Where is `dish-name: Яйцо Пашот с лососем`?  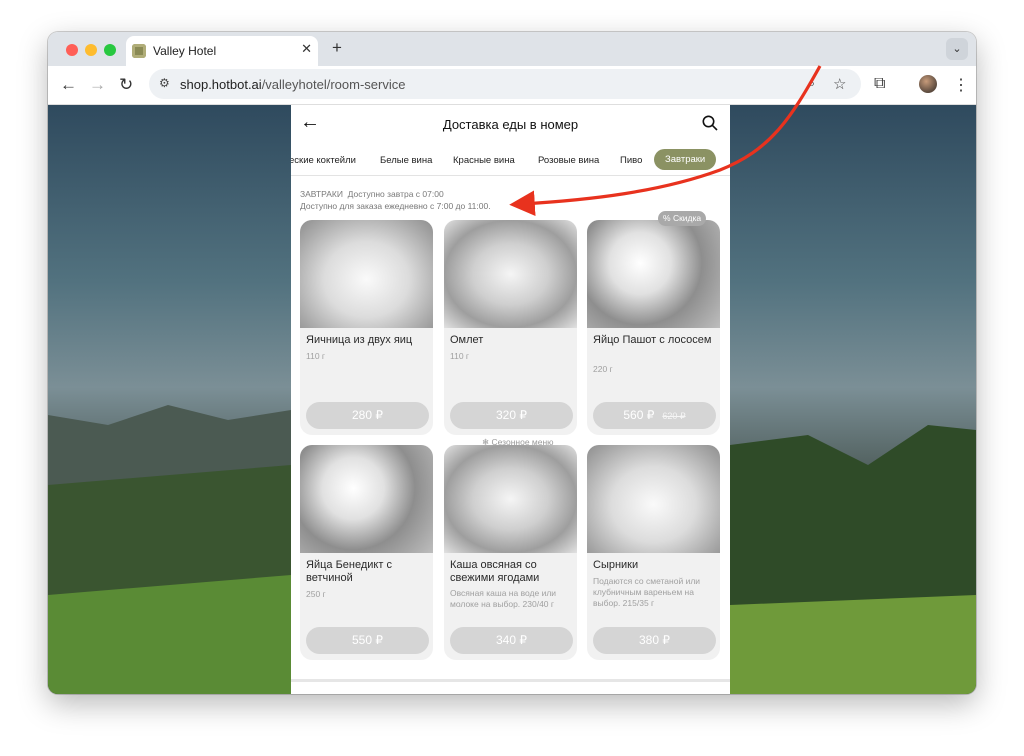
dish-name: Яйцо Пашот с лососем is located at coordinates (652, 340).